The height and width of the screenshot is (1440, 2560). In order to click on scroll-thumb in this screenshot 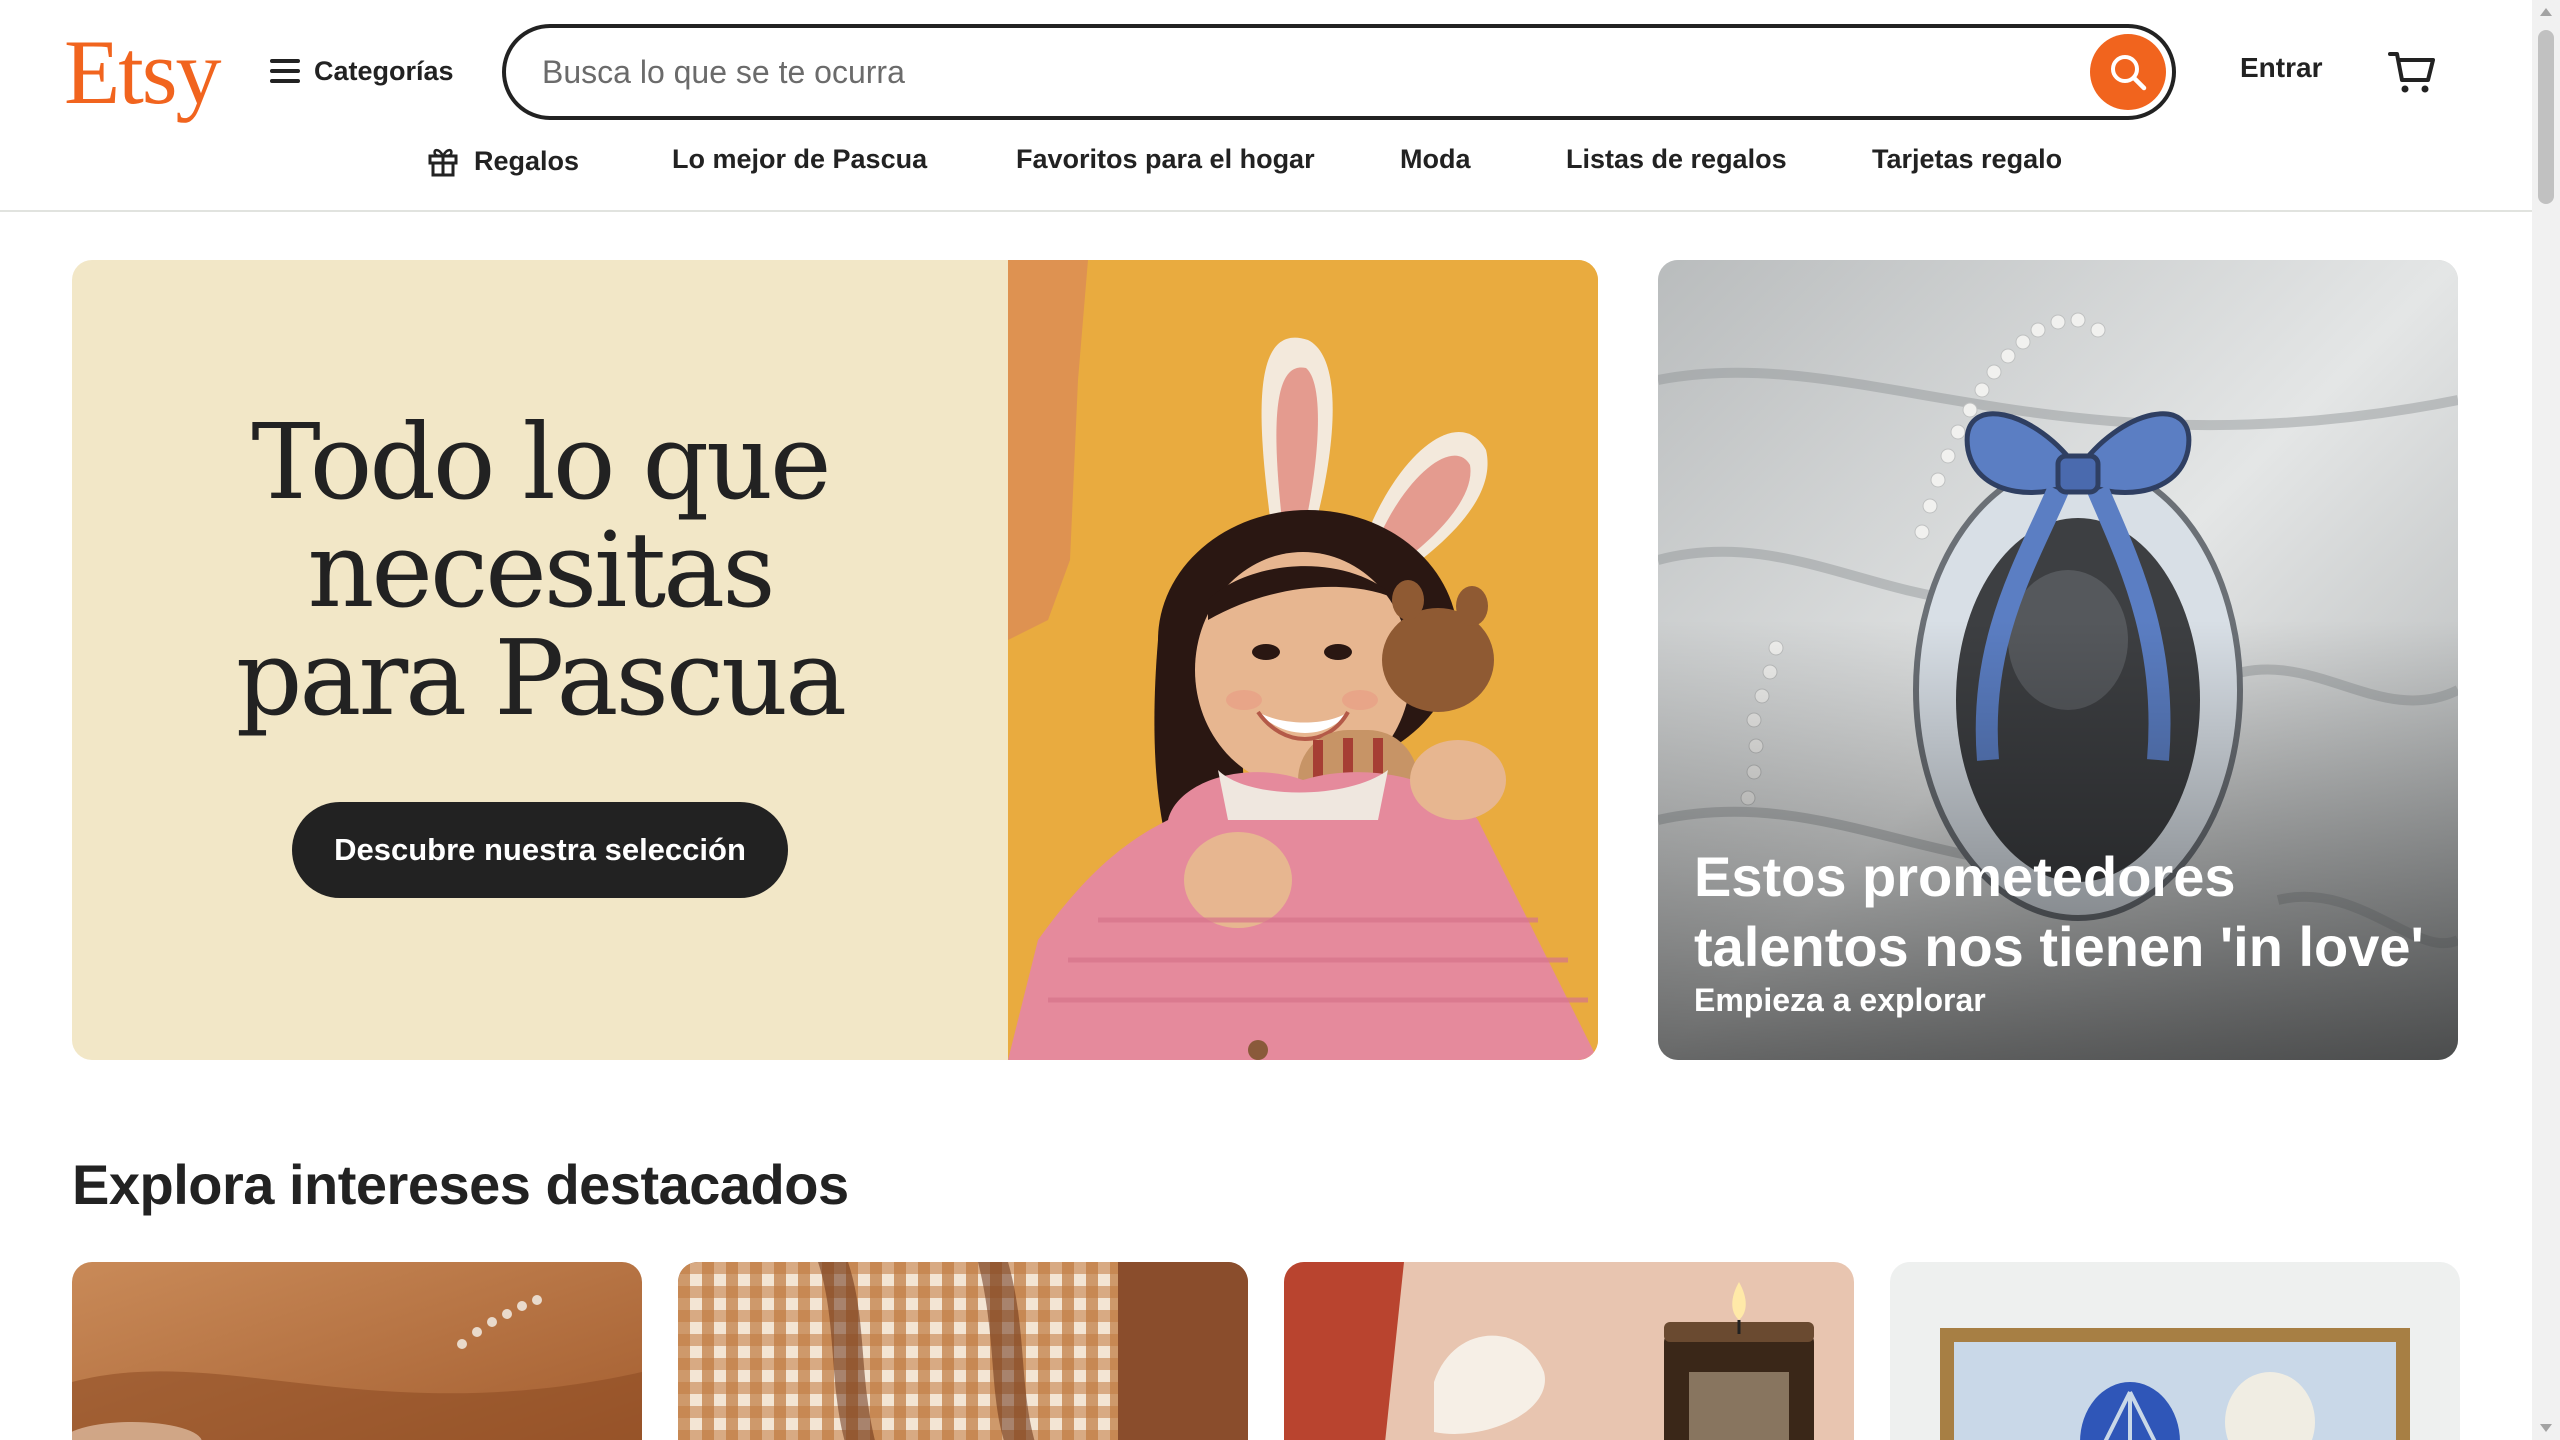, I will do `click(2546, 117)`.